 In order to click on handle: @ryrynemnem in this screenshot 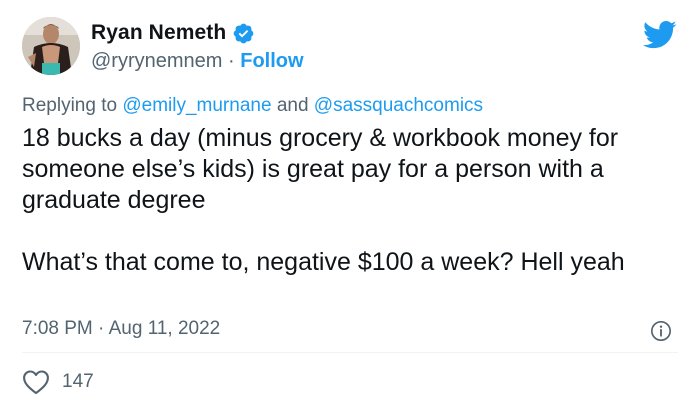, I will do `click(156, 61)`.